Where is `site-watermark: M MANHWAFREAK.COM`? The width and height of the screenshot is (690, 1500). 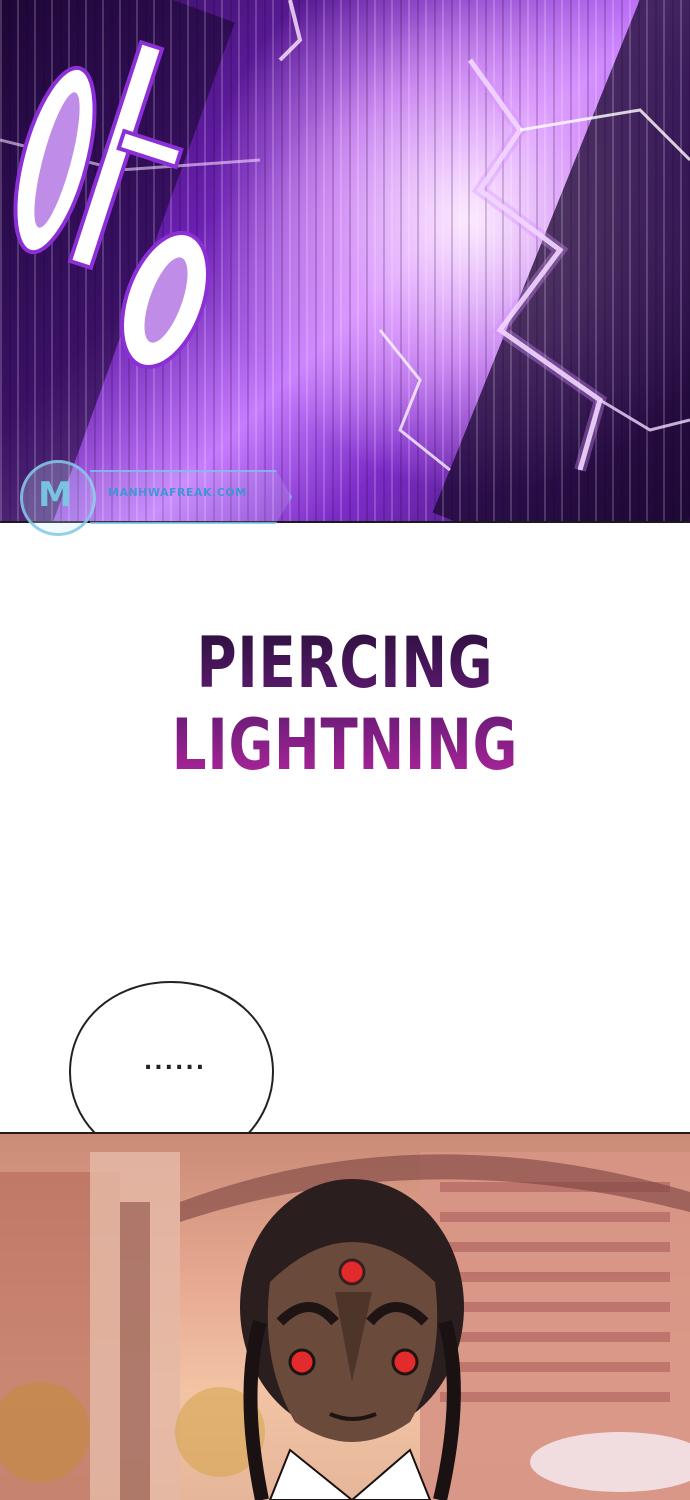
site-watermark: M MANHWAFREAK.COM is located at coordinates (156, 498).